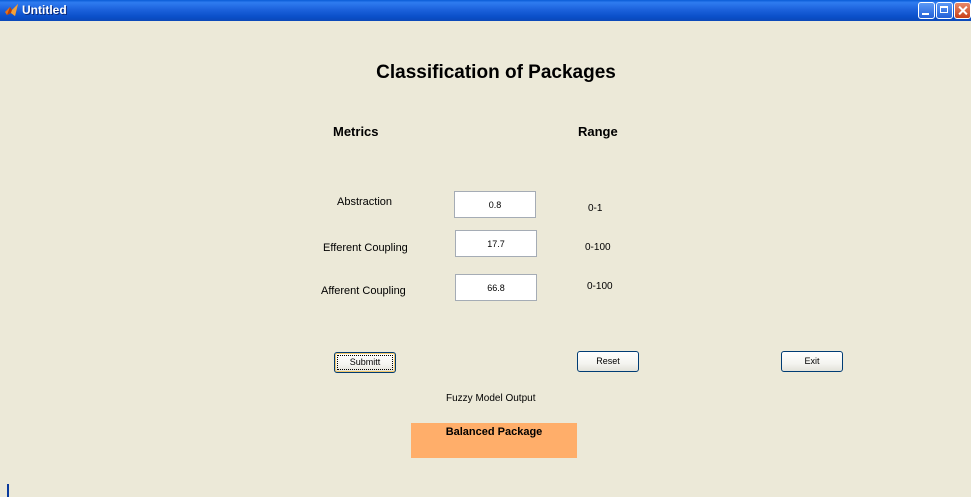 The image size is (971, 497). What do you see at coordinates (363, 291) in the screenshot?
I see `afferent-coupling-label: Afferent Coupling` at bounding box center [363, 291].